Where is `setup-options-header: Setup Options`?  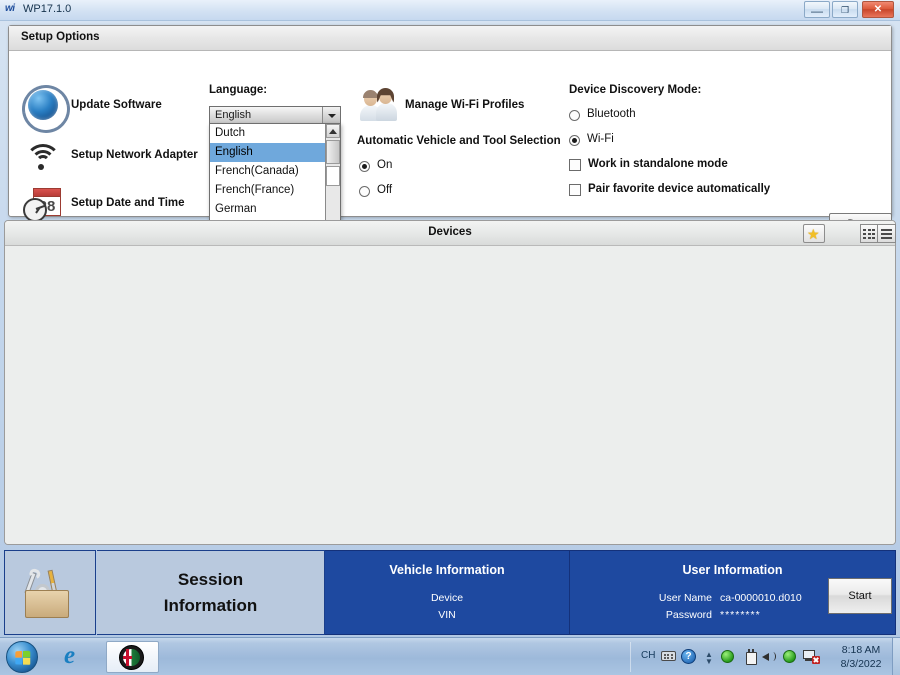 setup-options-header: Setup Options is located at coordinates (450, 38).